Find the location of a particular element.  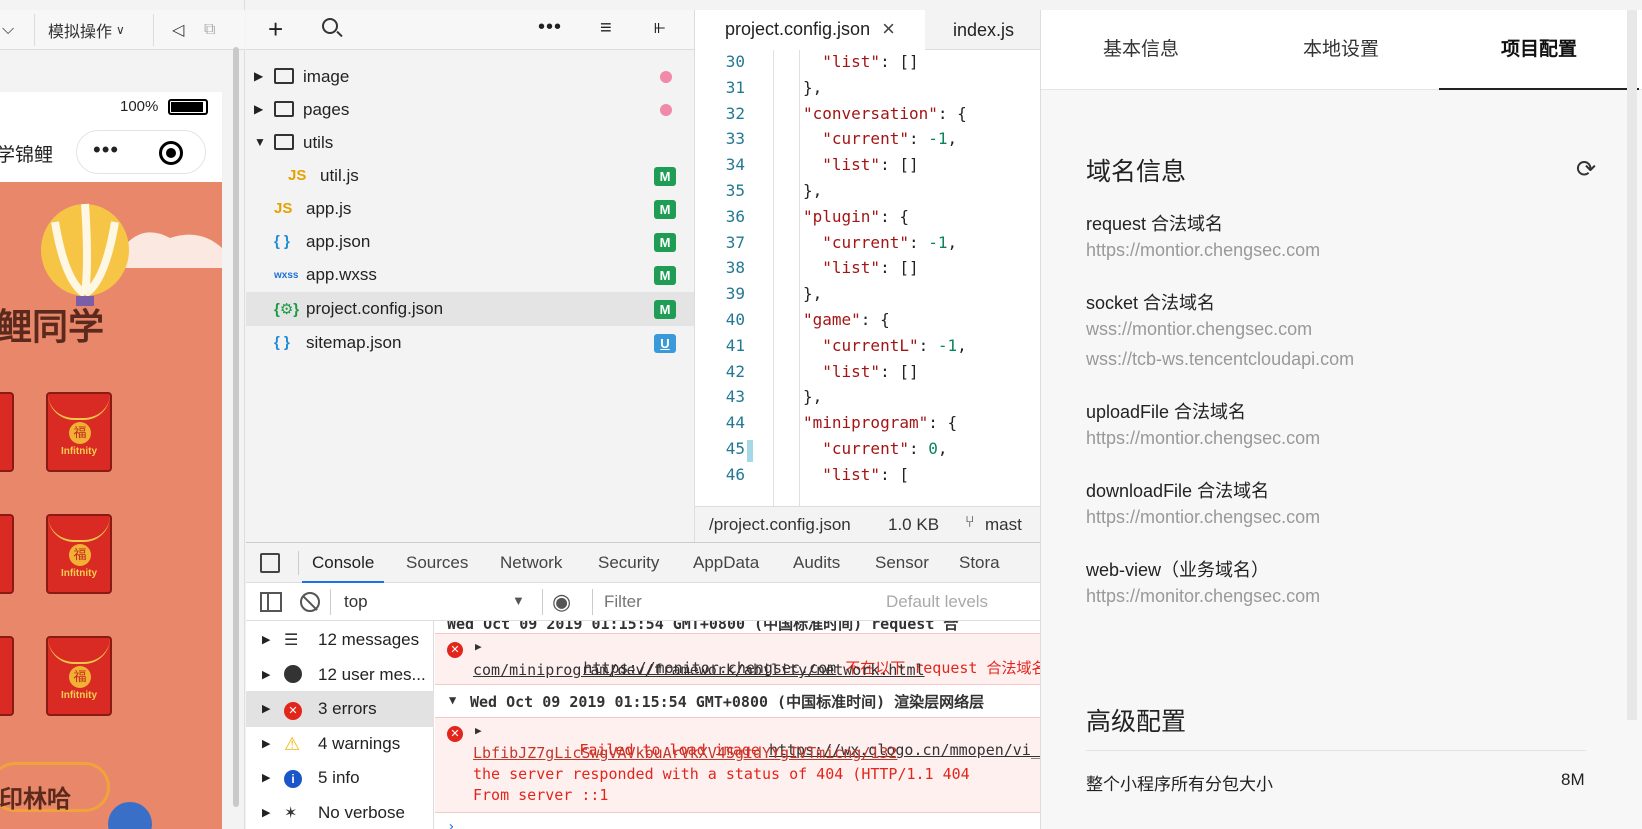

devtools-tab: Console is located at coordinates (343, 563).